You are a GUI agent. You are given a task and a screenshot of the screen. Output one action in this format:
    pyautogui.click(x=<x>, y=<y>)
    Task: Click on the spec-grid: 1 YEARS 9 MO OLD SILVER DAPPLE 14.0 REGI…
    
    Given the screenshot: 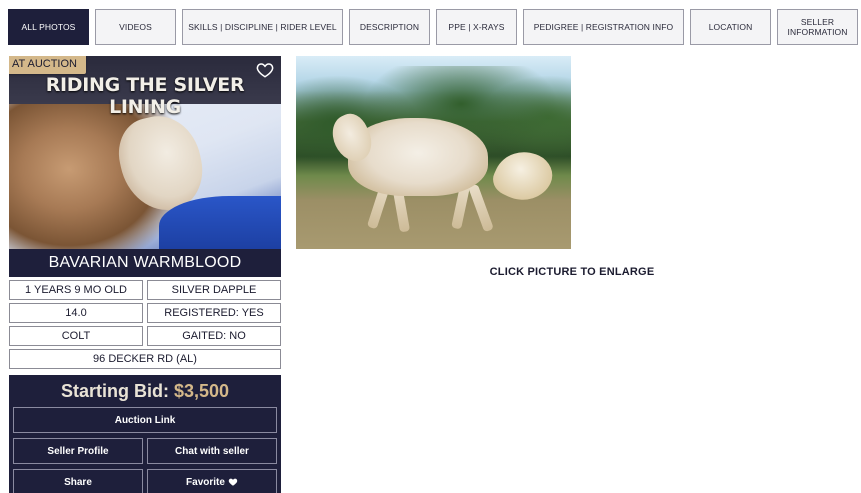 What is the action you would take?
    pyautogui.click(x=145, y=324)
    